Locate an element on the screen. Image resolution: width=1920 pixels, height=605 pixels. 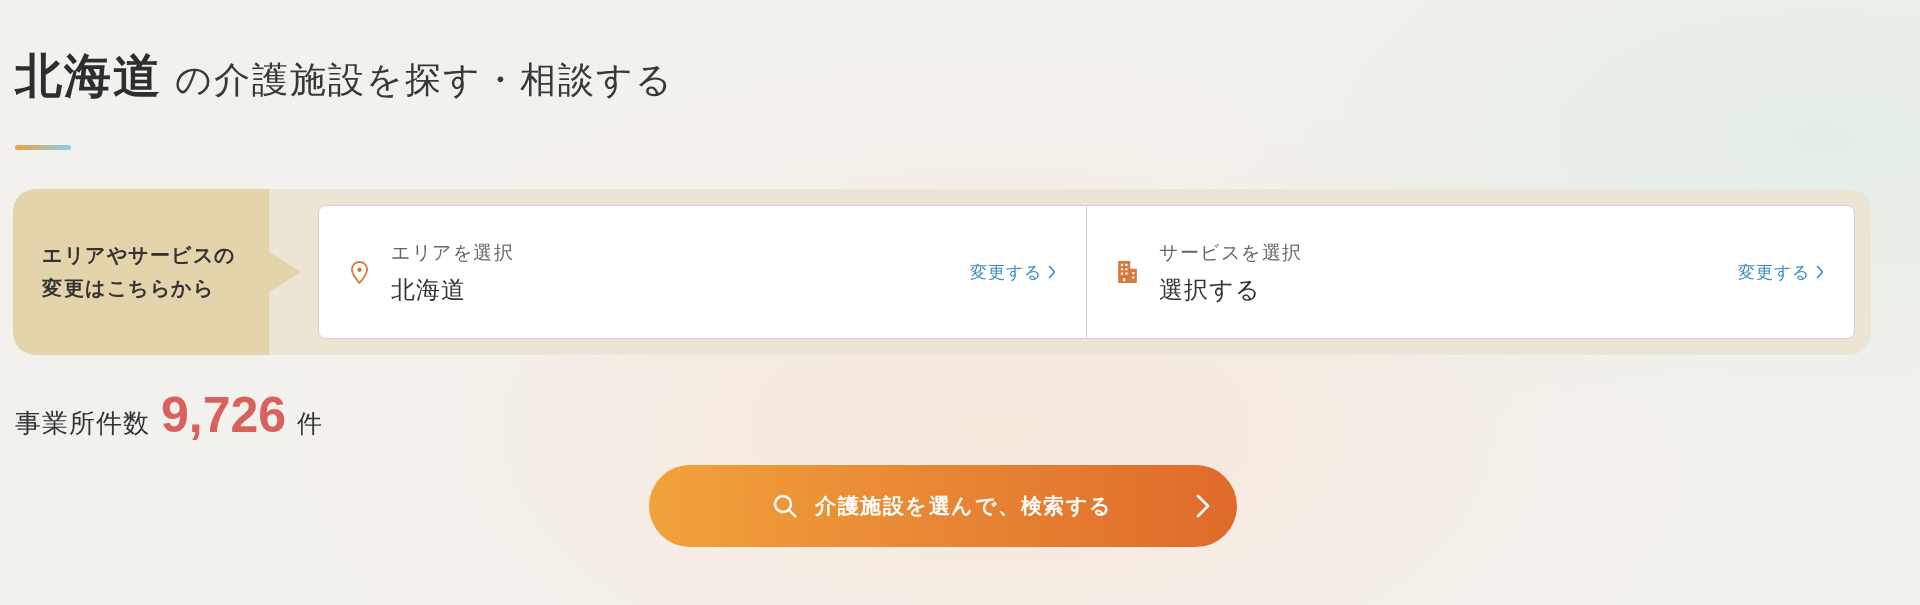
field-value: 北海道 is located at coordinates (428, 290).